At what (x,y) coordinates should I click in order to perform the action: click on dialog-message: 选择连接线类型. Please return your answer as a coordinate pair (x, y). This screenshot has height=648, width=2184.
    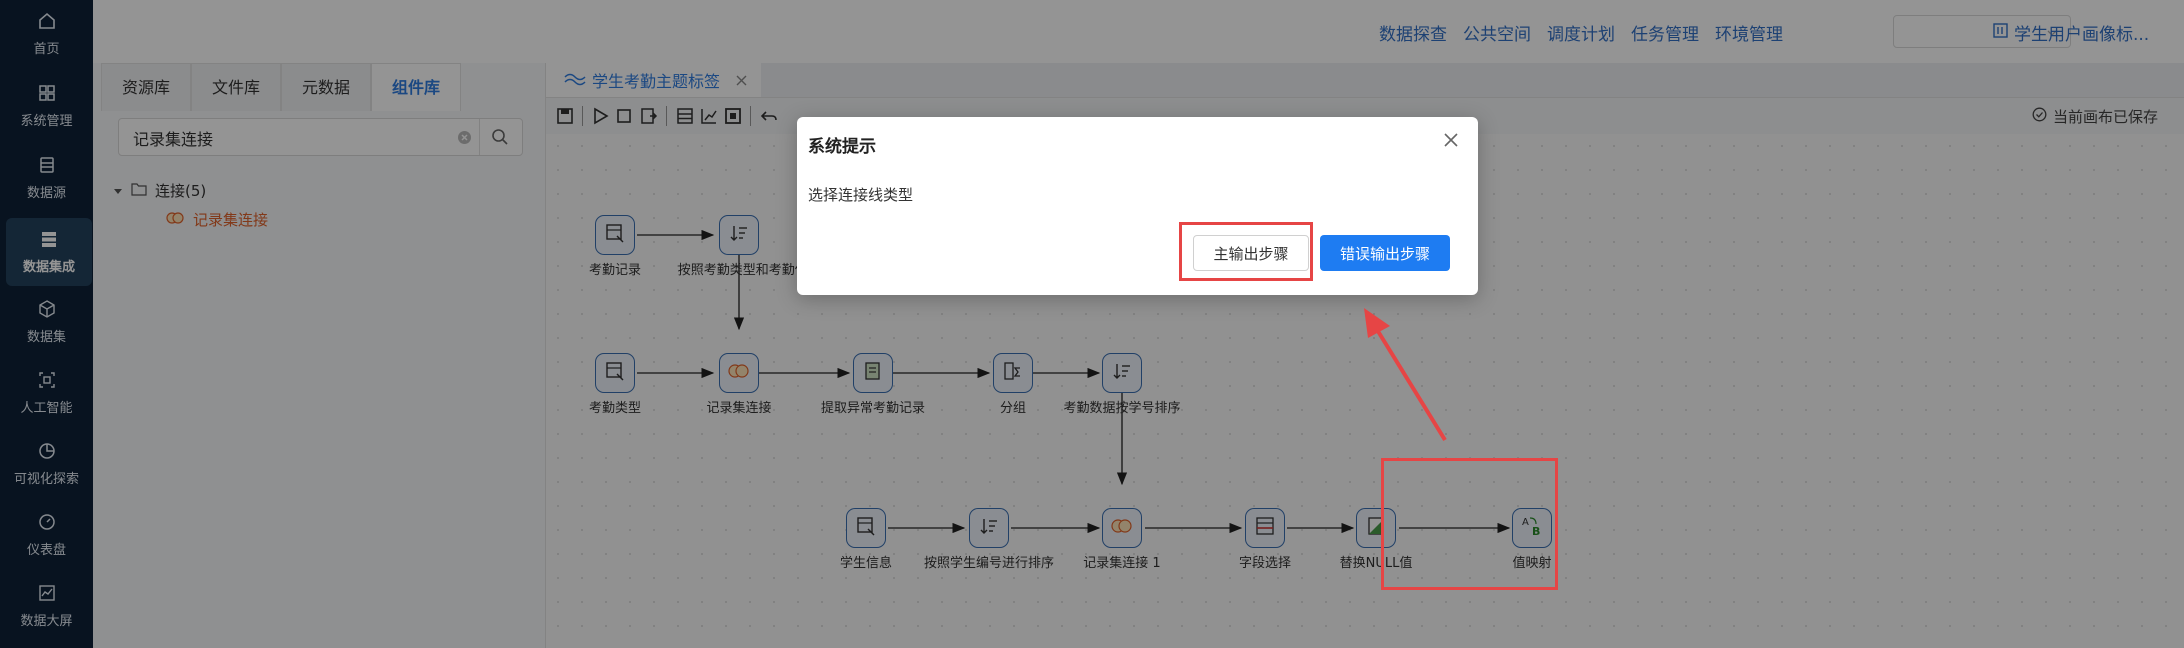
    Looking at the image, I should click on (861, 195).